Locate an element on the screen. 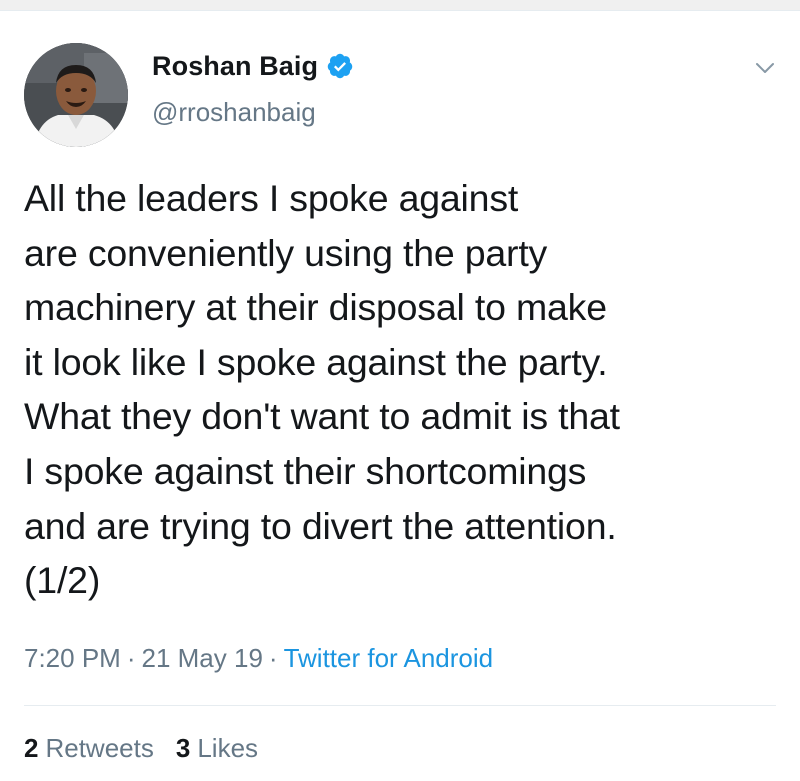  likes-stat: 3 Likes is located at coordinates (217, 748).